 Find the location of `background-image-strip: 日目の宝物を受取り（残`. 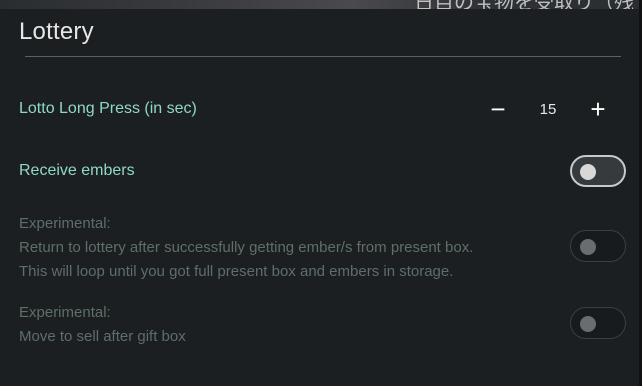

background-image-strip: 日目の宝物を受取り（残 is located at coordinates (321, 4).